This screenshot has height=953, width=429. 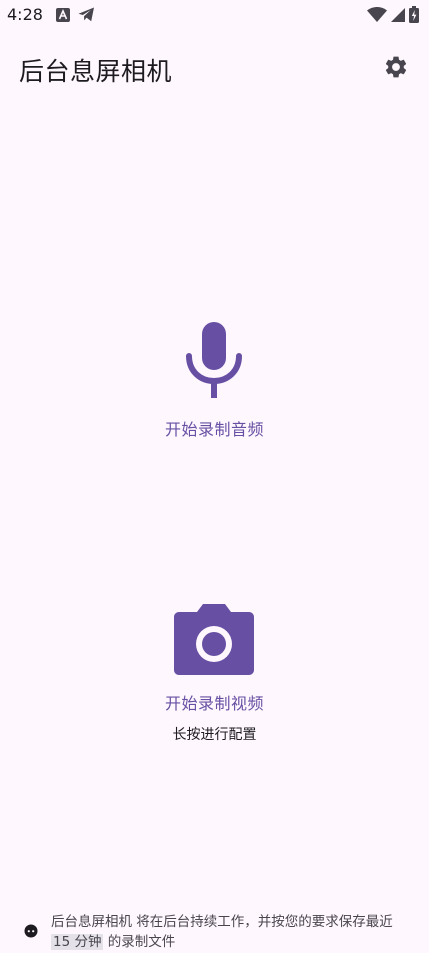 What do you see at coordinates (214, 703) in the screenshot?
I see `start-video-record-label: 开始录制视频` at bounding box center [214, 703].